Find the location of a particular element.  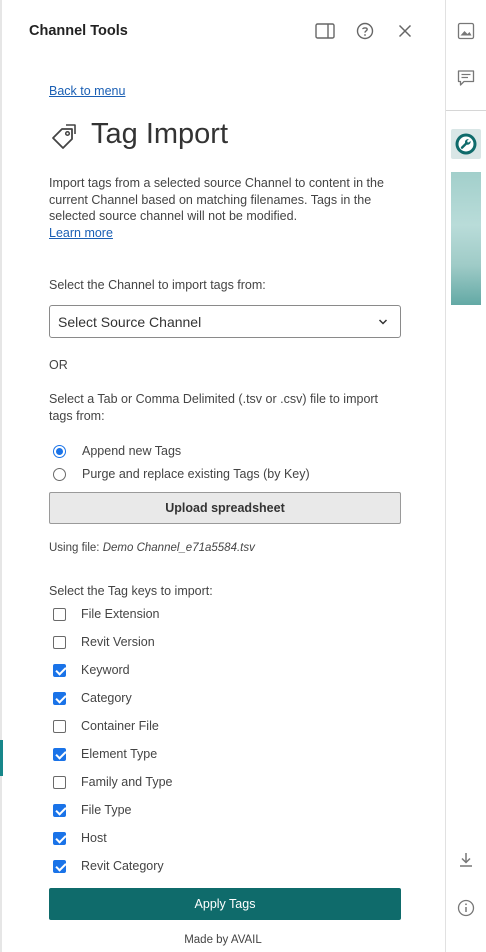

tag-key-label: Revit Category is located at coordinates (122, 866).